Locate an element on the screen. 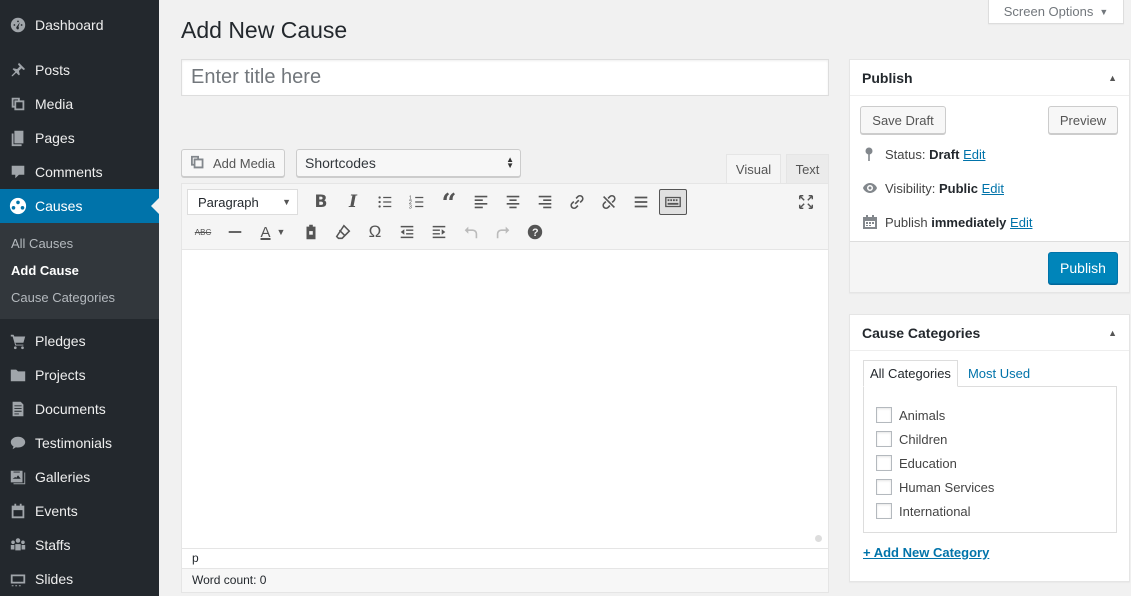 The width and height of the screenshot is (1131, 596). remove-link-button is located at coordinates (609, 202).